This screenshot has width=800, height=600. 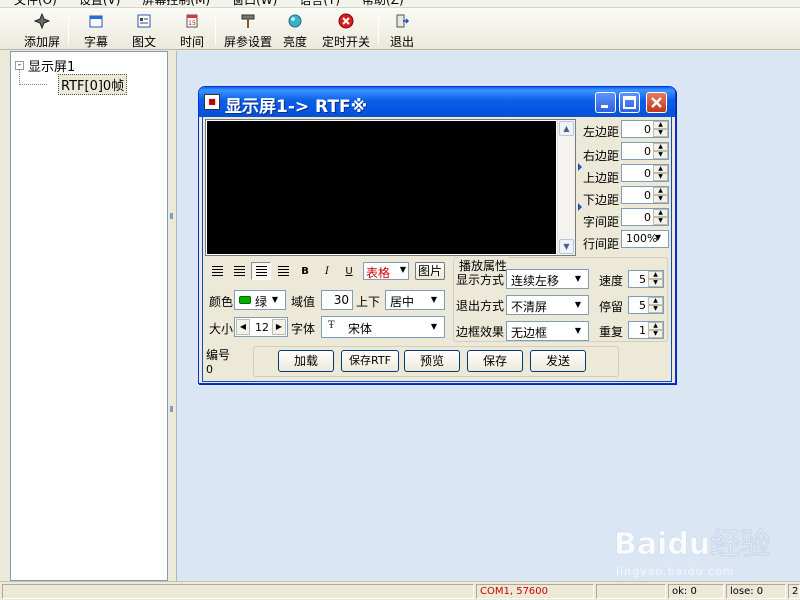 I want to click on repeat-label: 重复, so click(x=611, y=332).